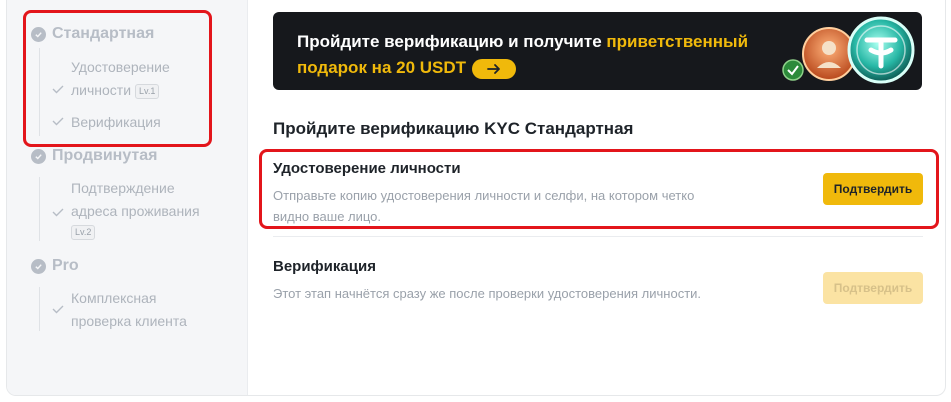 Image resolution: width=951 pixels, height=402 pixels. I want to click on sidebar-level-label: Продвинутая, so click(105, 155).